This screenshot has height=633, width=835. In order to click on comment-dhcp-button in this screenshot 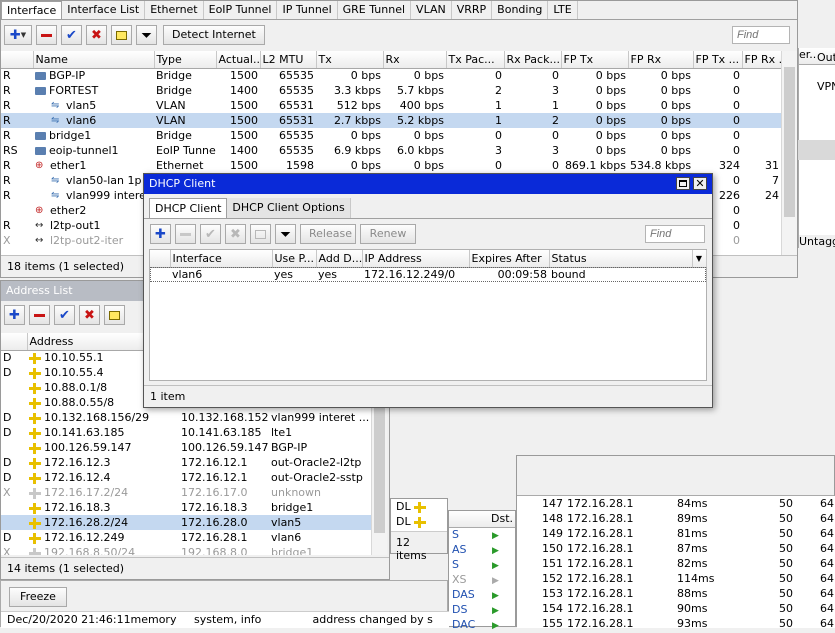, I will do `click(260, 234)`.